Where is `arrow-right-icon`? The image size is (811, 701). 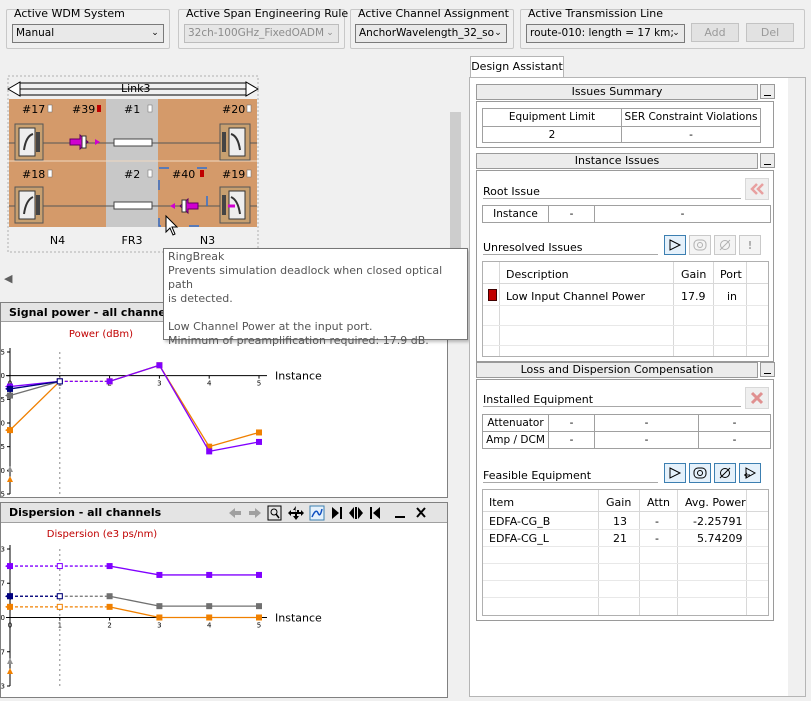
arrow-right-icon is located at coordinates (255, 513).